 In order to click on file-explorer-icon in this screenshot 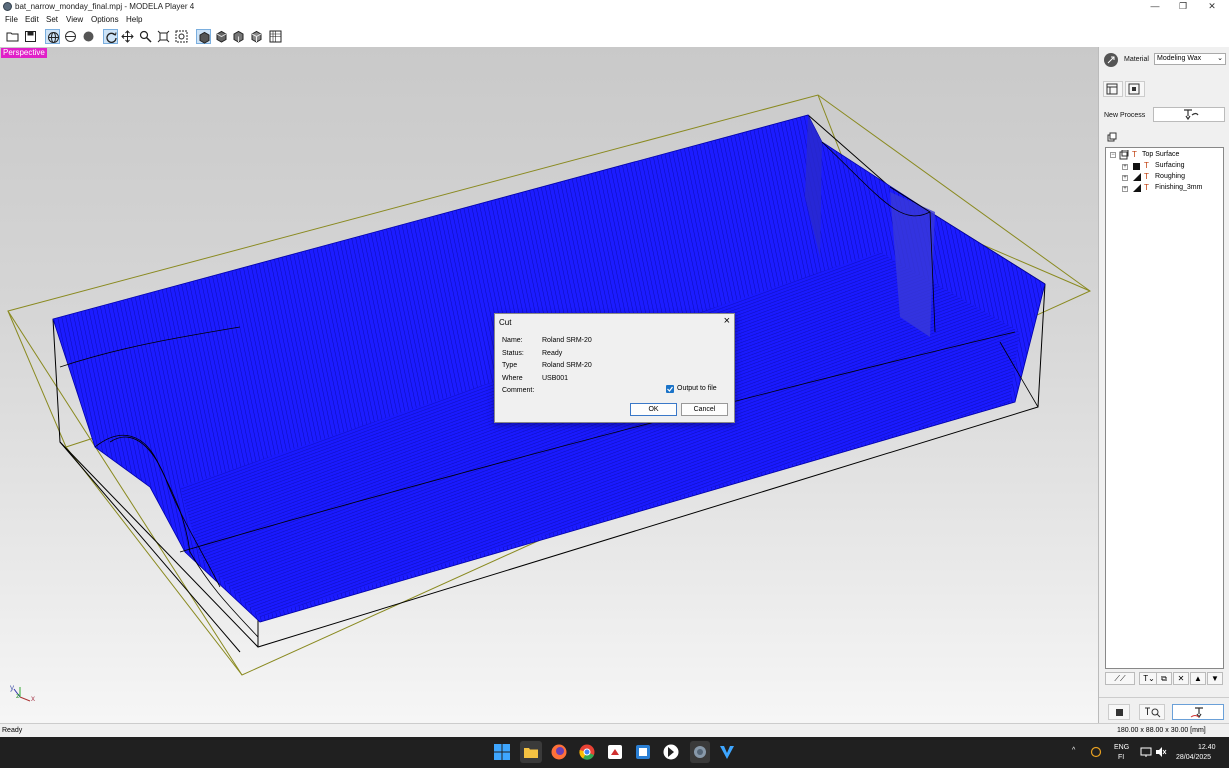, I will do `click(531, 752)`.